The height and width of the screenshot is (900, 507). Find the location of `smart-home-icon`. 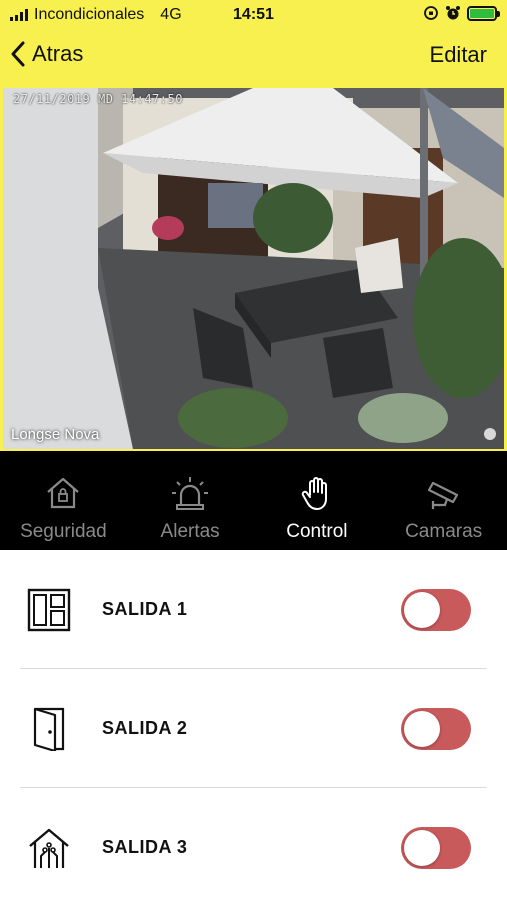

smart-home-icon is located at coordinates (49, 848).